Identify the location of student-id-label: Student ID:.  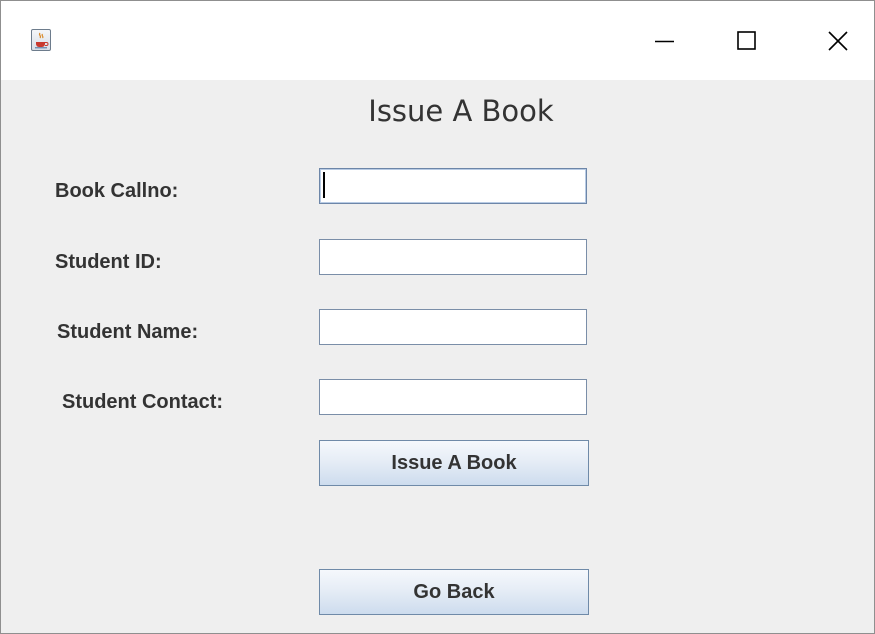
(108, 262).